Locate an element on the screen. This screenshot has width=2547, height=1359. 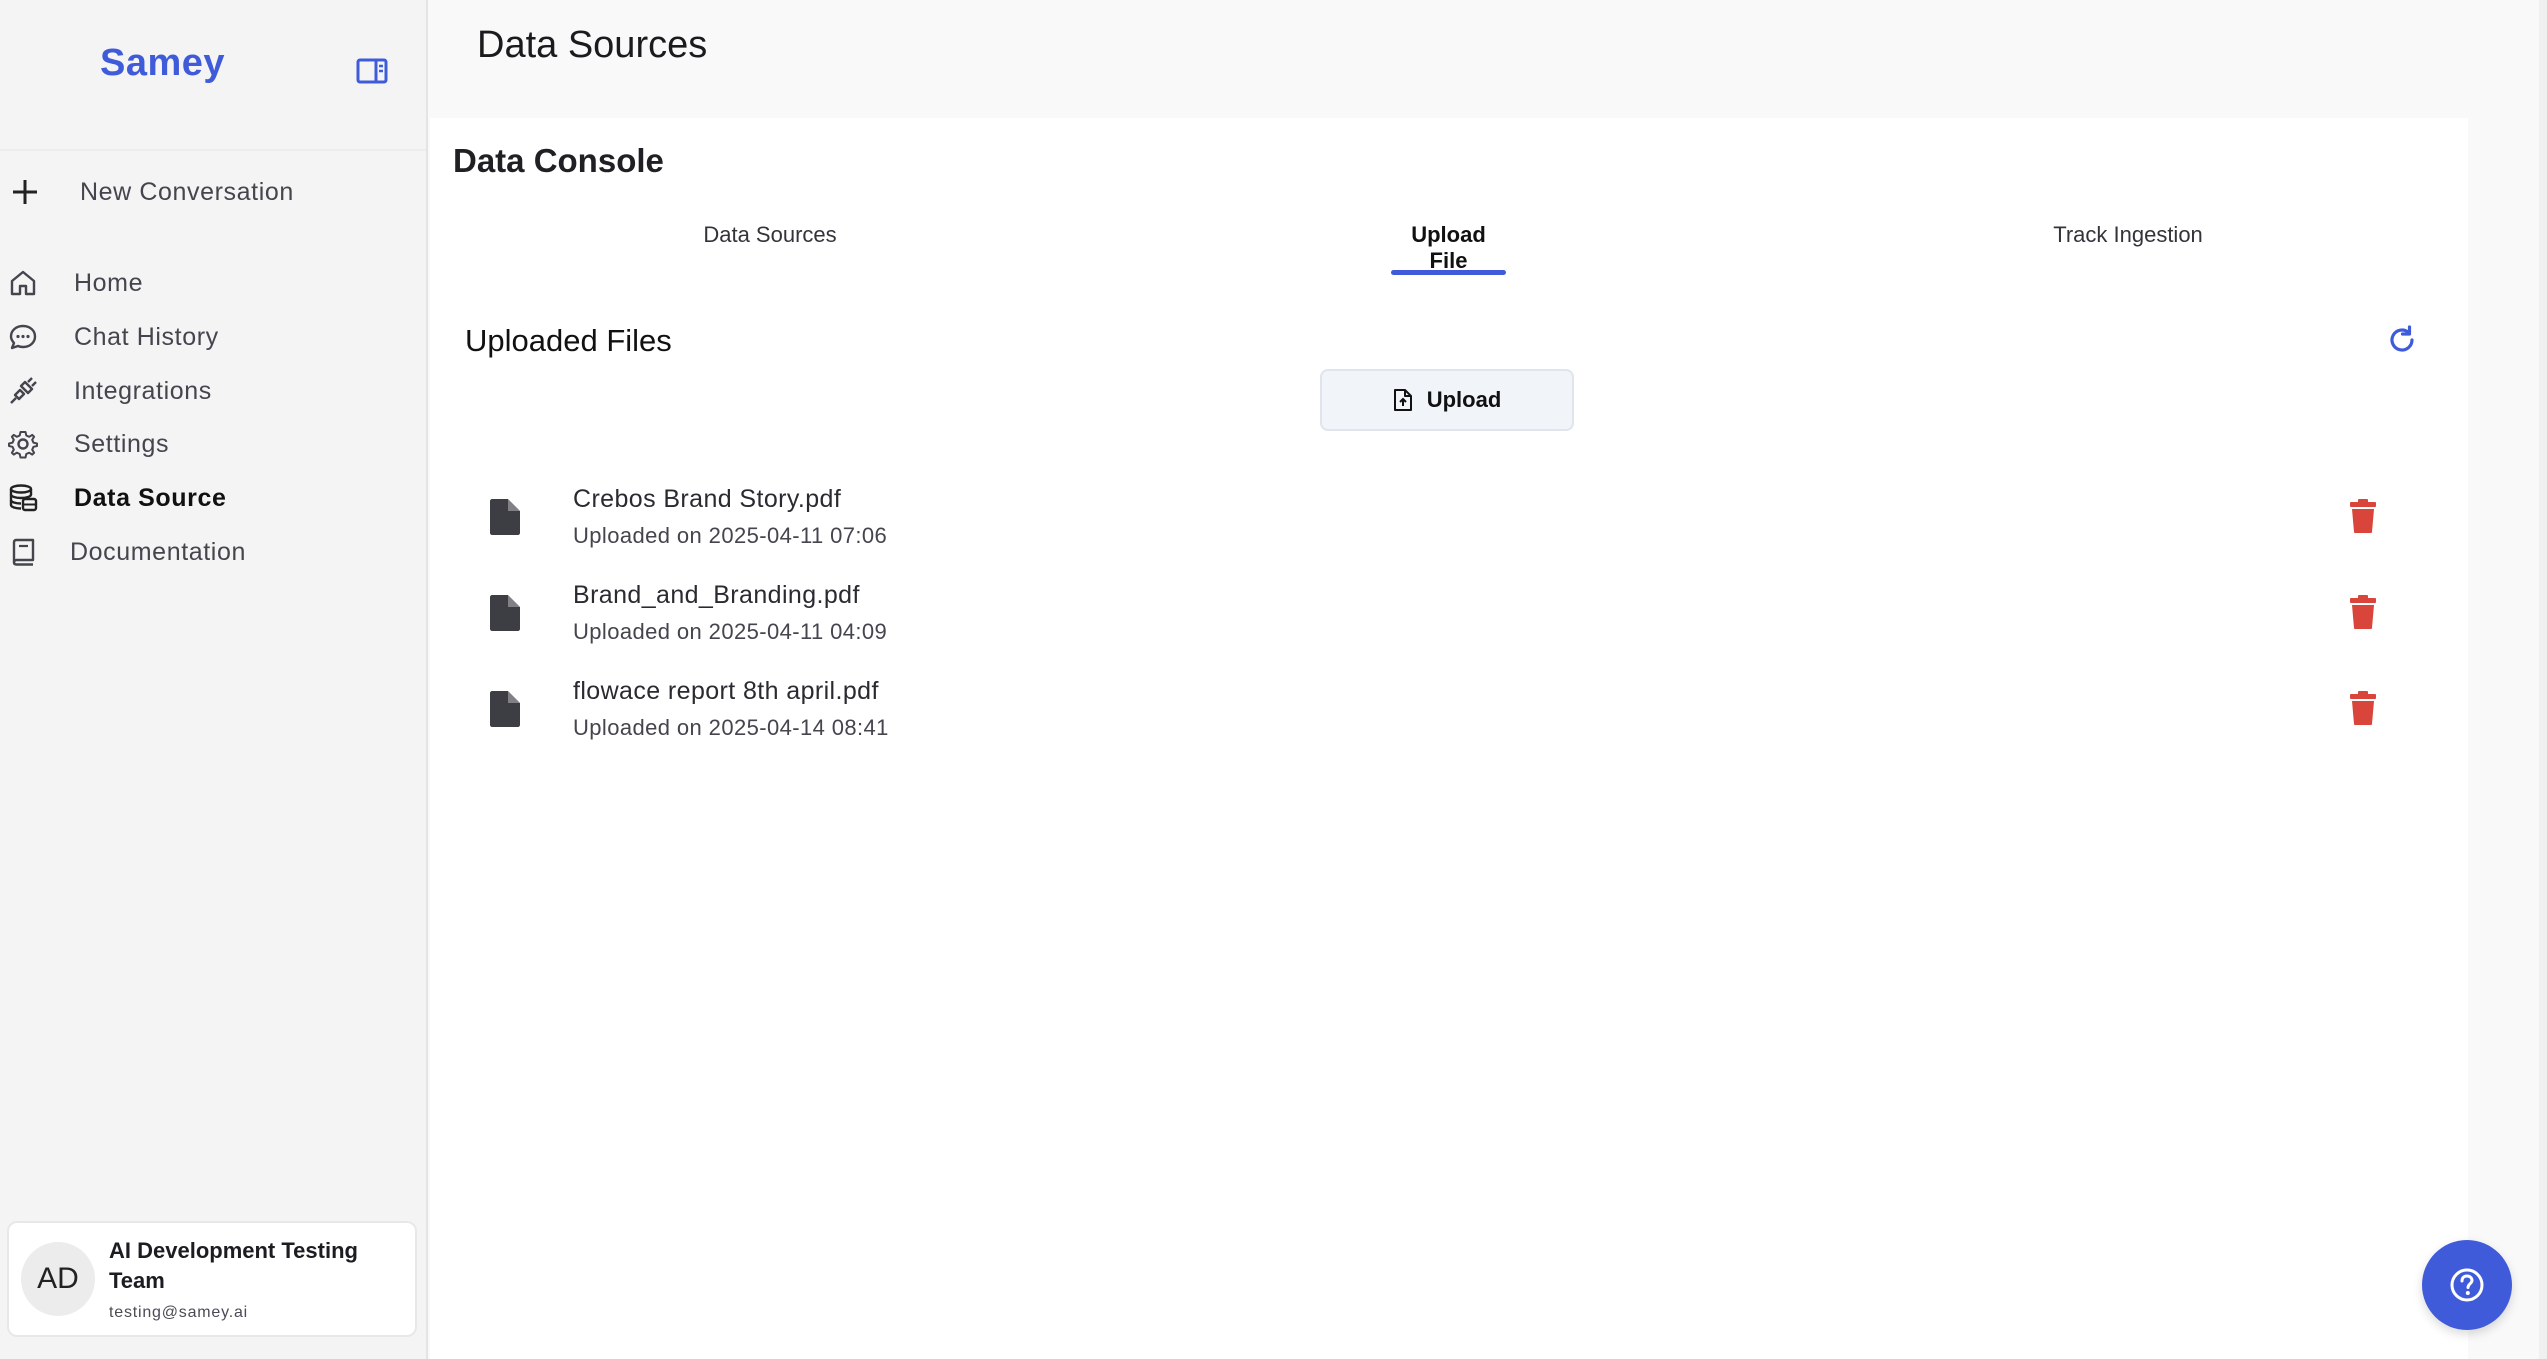
tab-label: Upload File is located at coordinates (1448, 247).